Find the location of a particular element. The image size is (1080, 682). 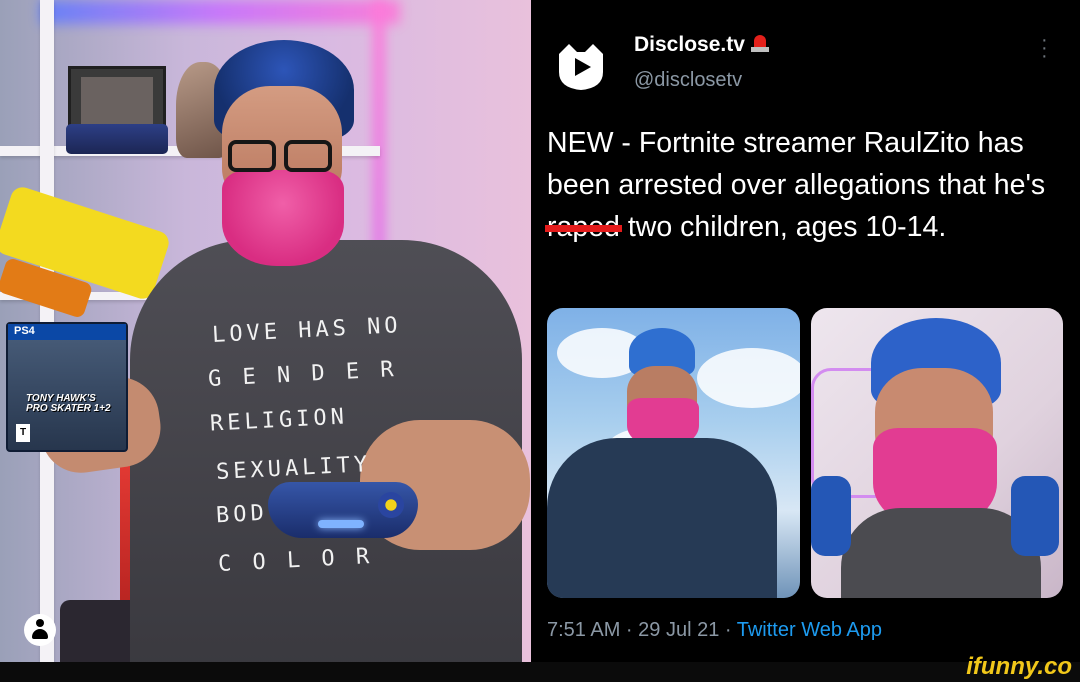

timestamp-text: 7:51 AM · 29 Jul 21 · is located at coordinates (642, 630).